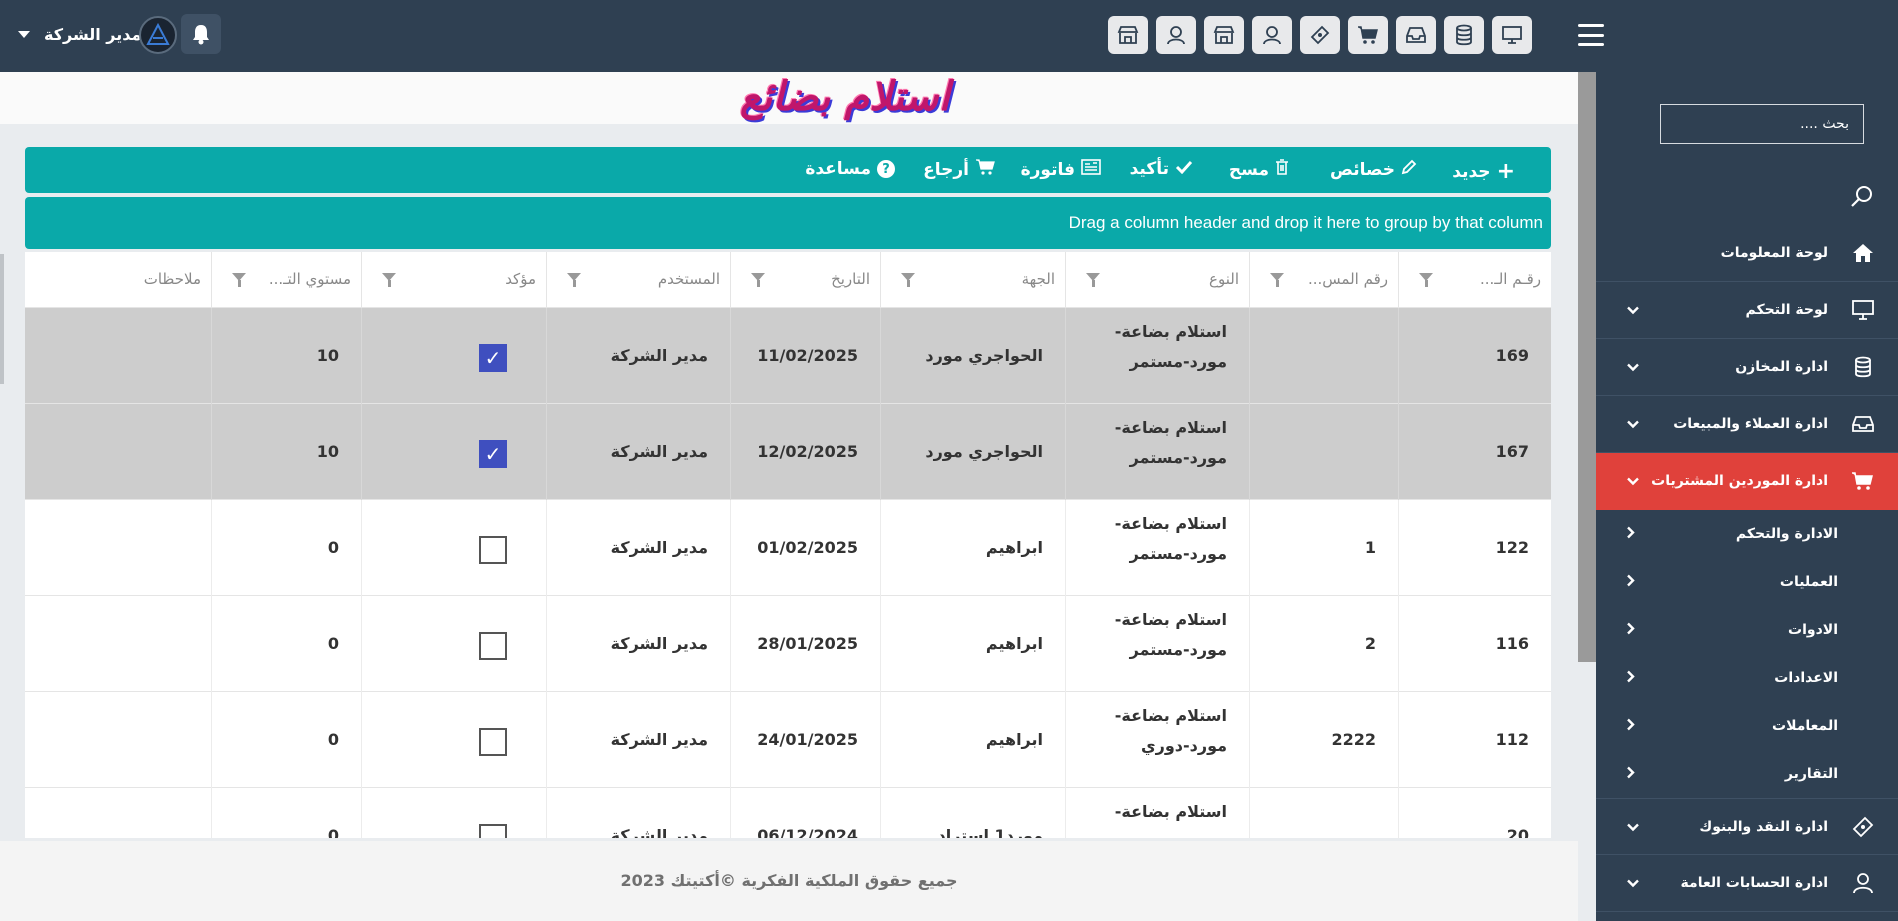 Image resolution: width=1898 pixels, height=921 pixels. I want to click on level-text: 0, so click(333, 832).